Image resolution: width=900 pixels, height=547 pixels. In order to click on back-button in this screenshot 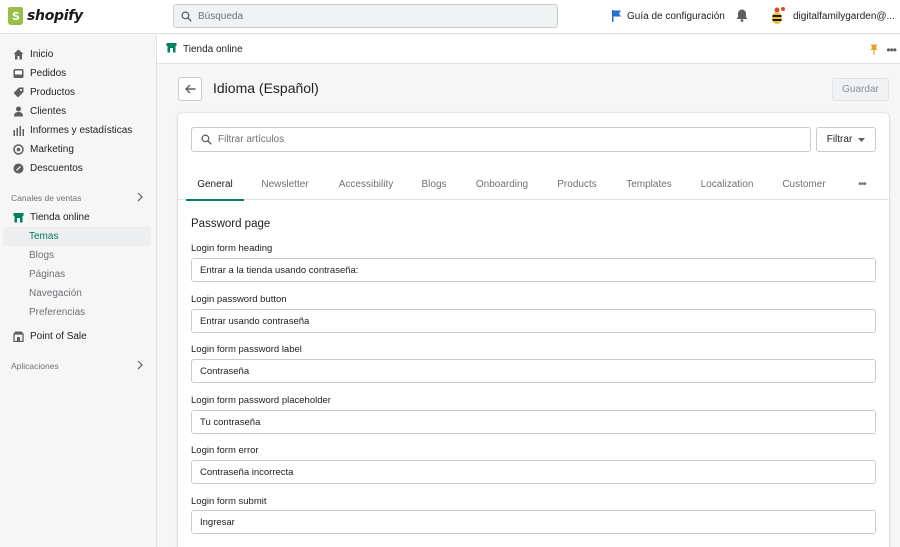, I will do `click(190, 89)`.